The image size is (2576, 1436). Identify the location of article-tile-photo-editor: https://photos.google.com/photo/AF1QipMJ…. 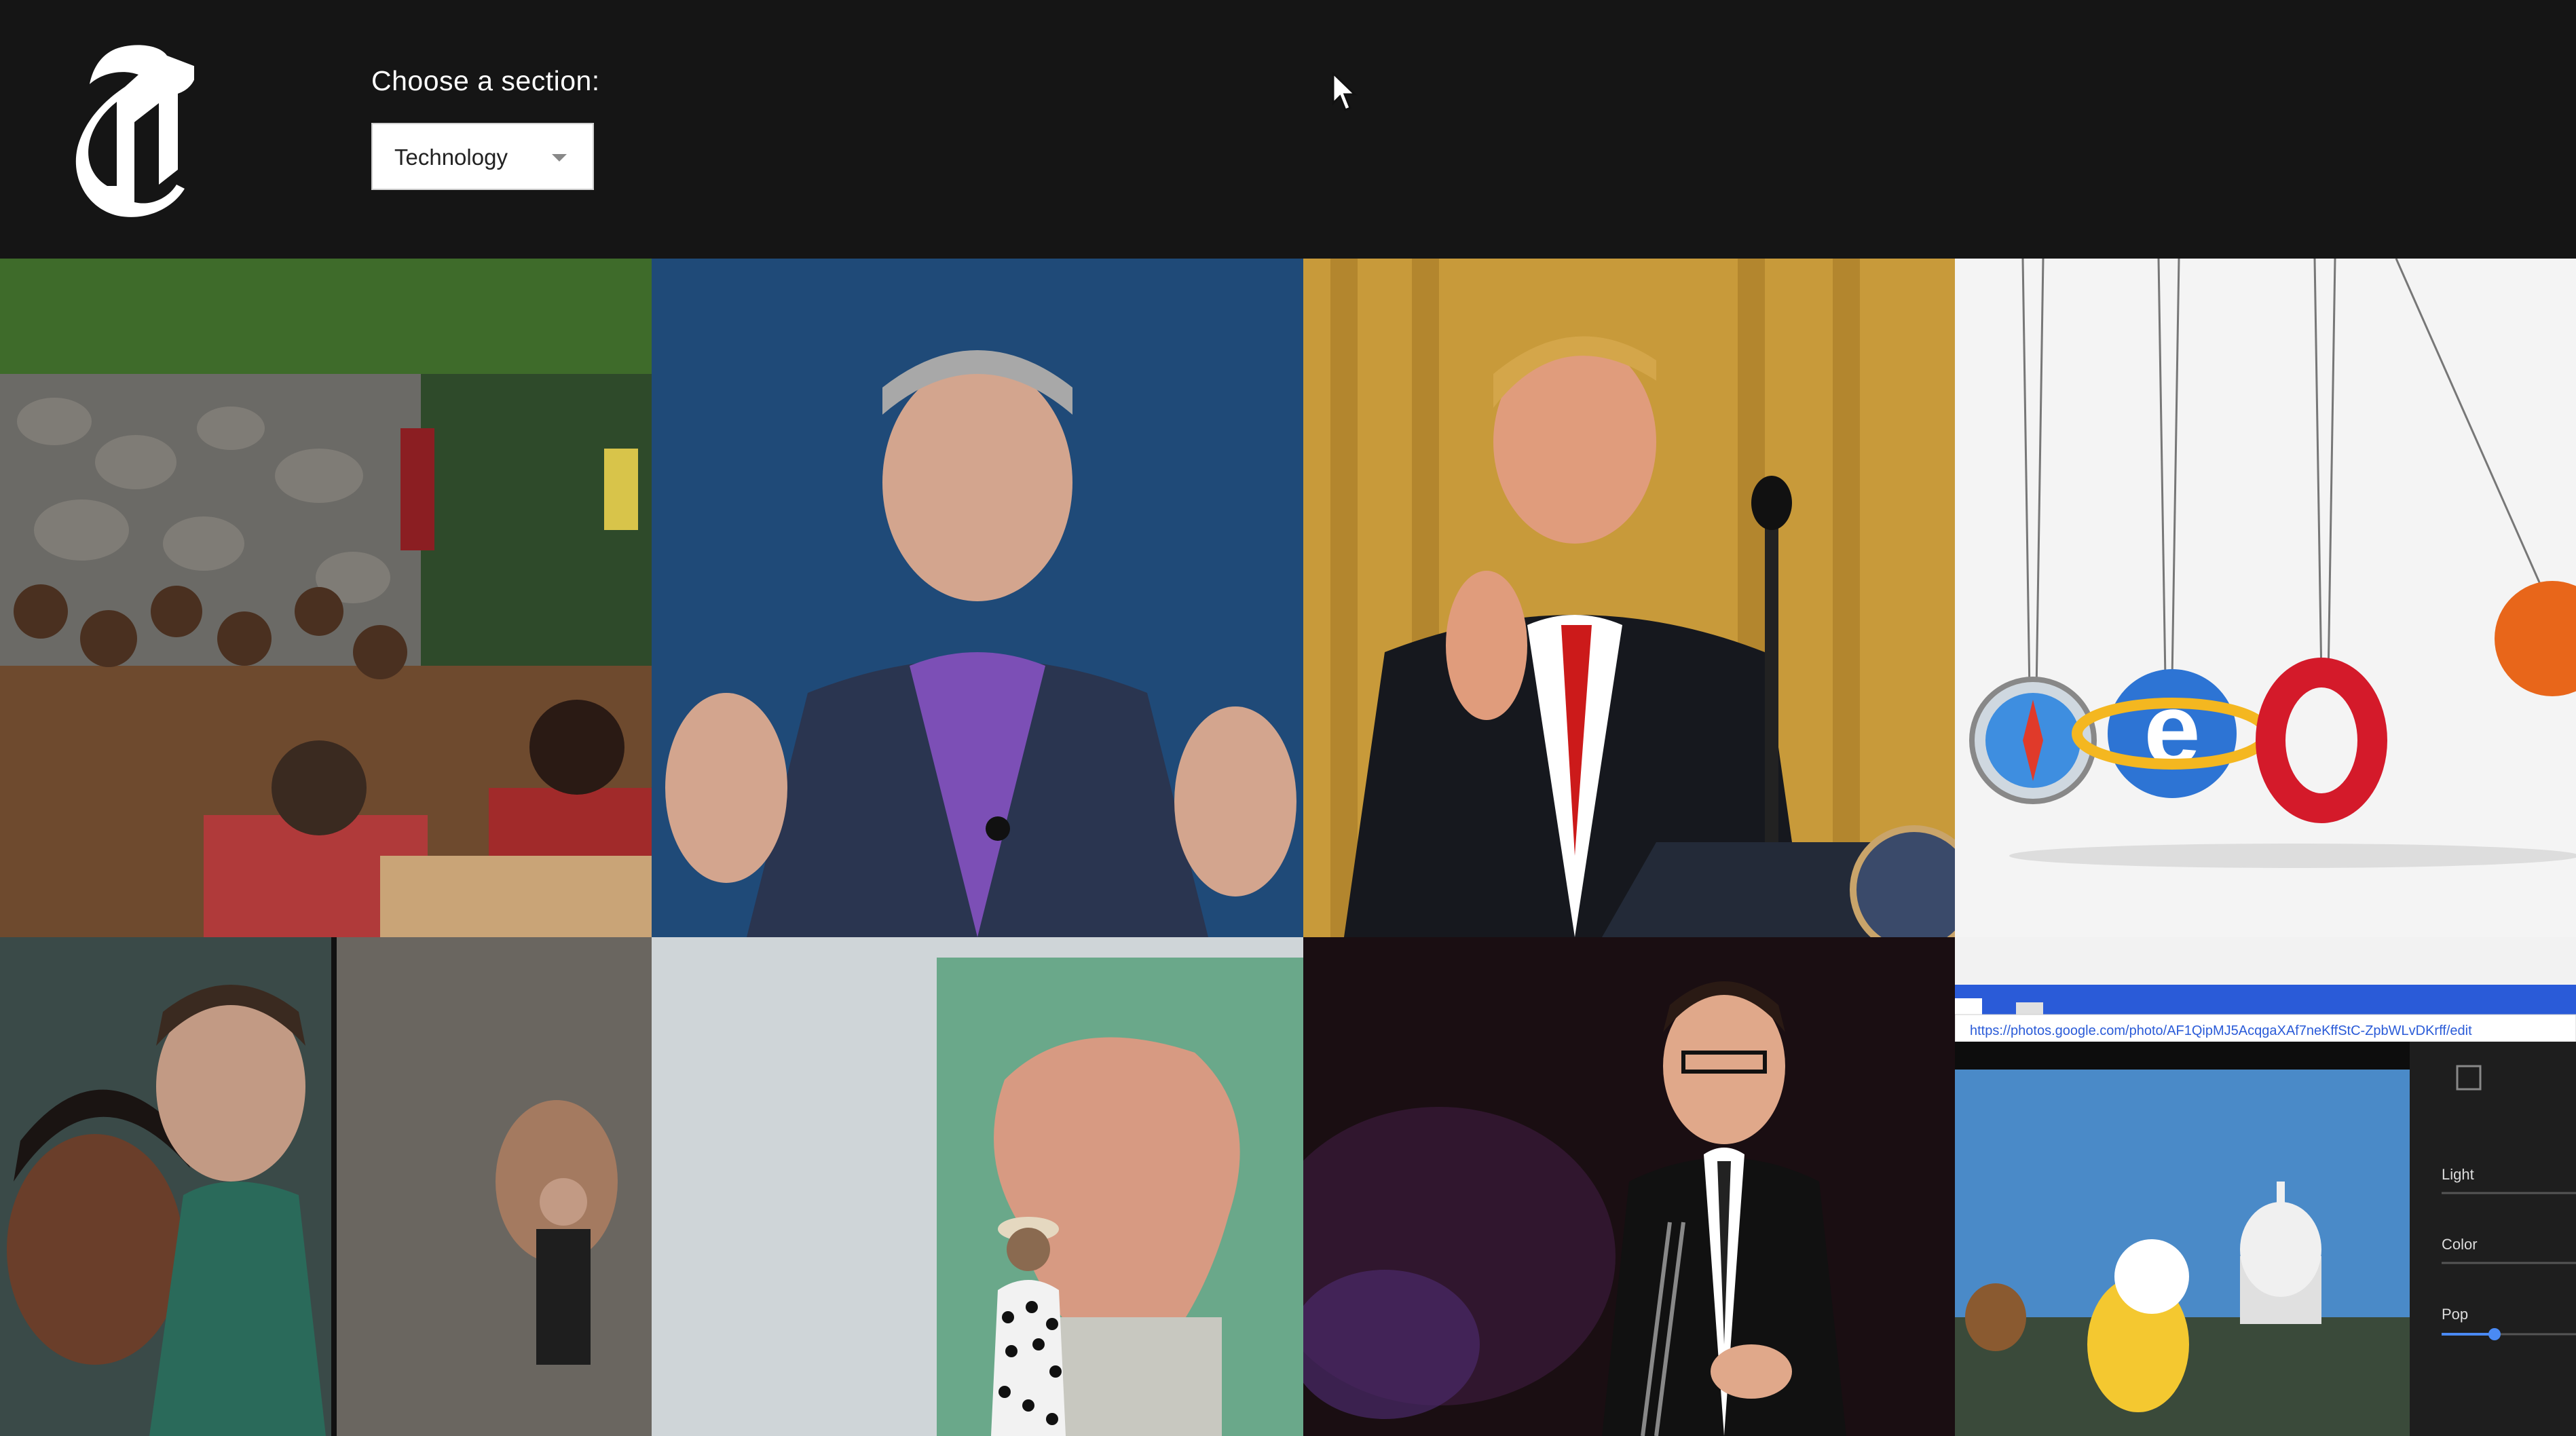
(2266, 1186).